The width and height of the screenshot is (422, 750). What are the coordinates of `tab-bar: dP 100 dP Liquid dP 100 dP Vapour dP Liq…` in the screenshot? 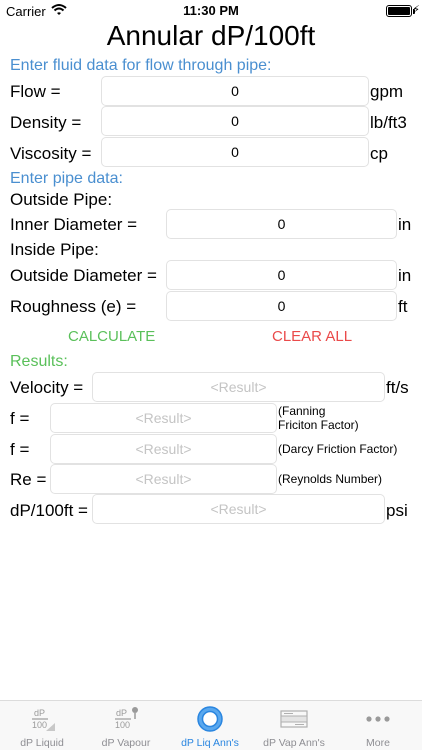 It's located at (211, 725).